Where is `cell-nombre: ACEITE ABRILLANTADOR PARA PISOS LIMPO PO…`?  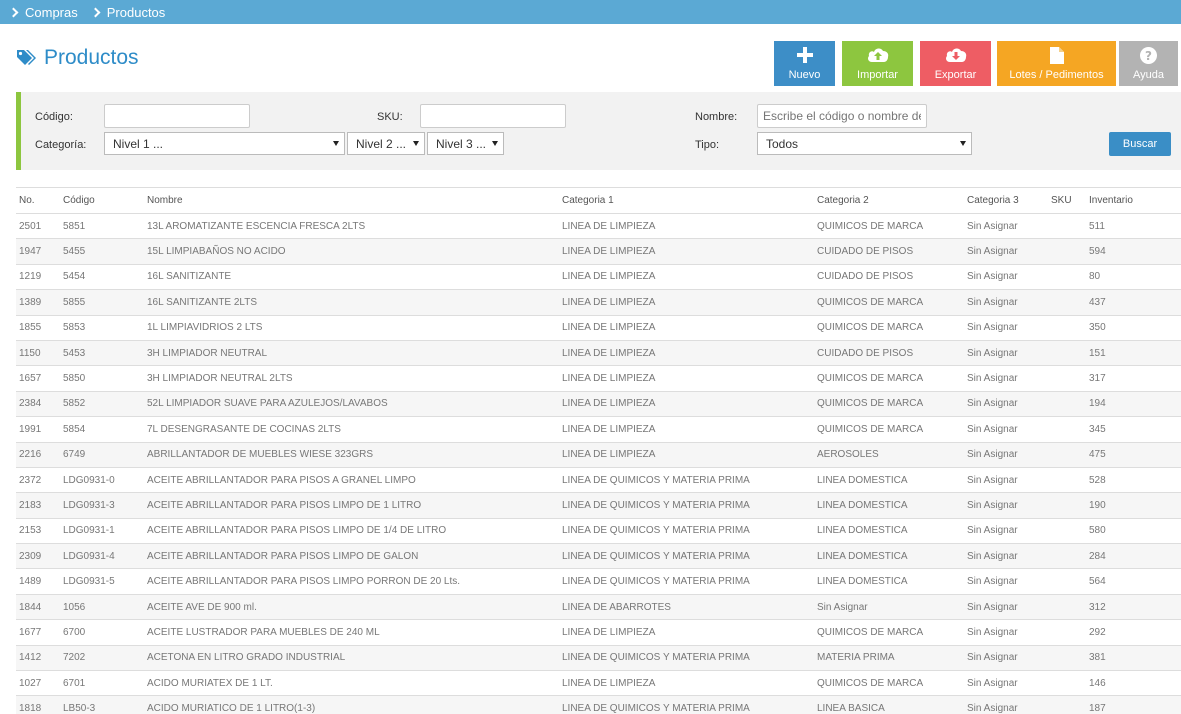 cell-nombre: ACEITE ABRILLANTADOR PARA PISOS LIMPO PO… is located at coordinates (351, 581).